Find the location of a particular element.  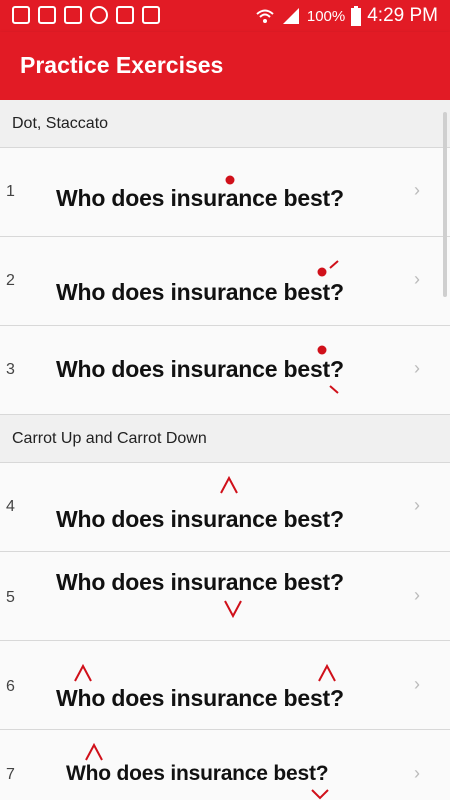

row-number: 7 is located at coordinates (10, 774).